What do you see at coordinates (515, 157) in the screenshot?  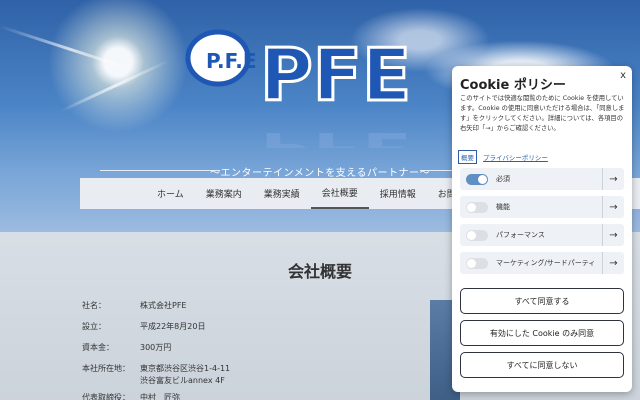 I see `privacy-policy-link: プライバシーポリシー` at bounding box center [515, 157].